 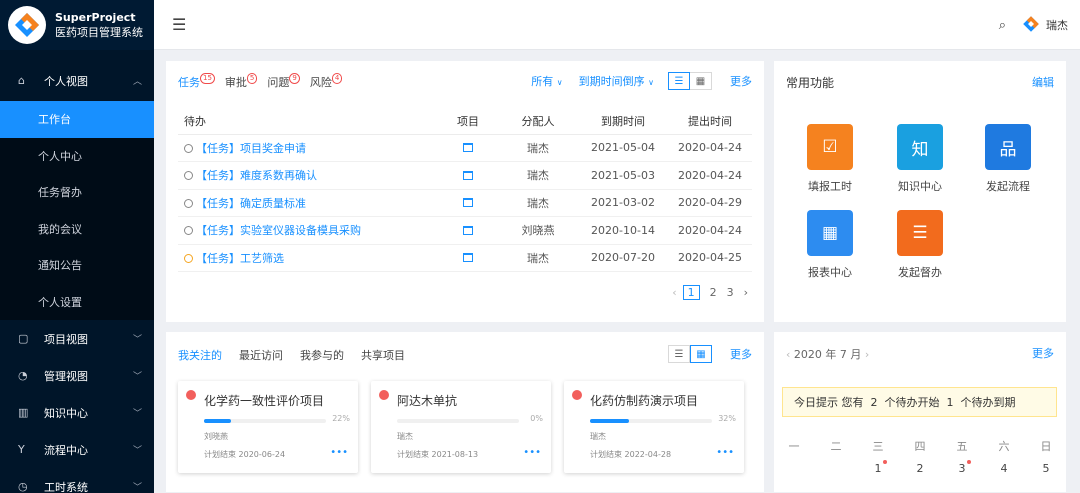 I want to click on project-card: 化学药一致性评价项目 22% 刘晓燕 计划结束 2020-06-24 •••, so click(x=268, y=427).